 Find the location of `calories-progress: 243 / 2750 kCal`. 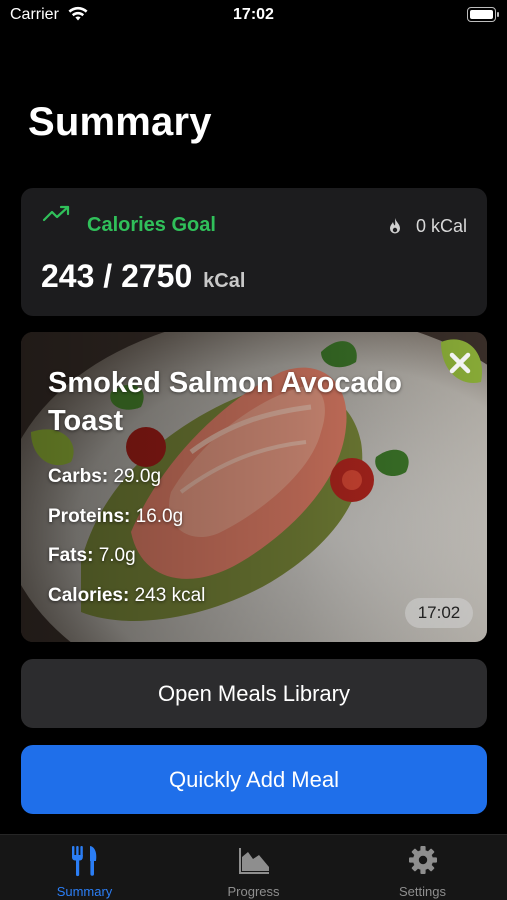

calories-progress: 243 / 2750 kCal is located at coordinates (143, 276).